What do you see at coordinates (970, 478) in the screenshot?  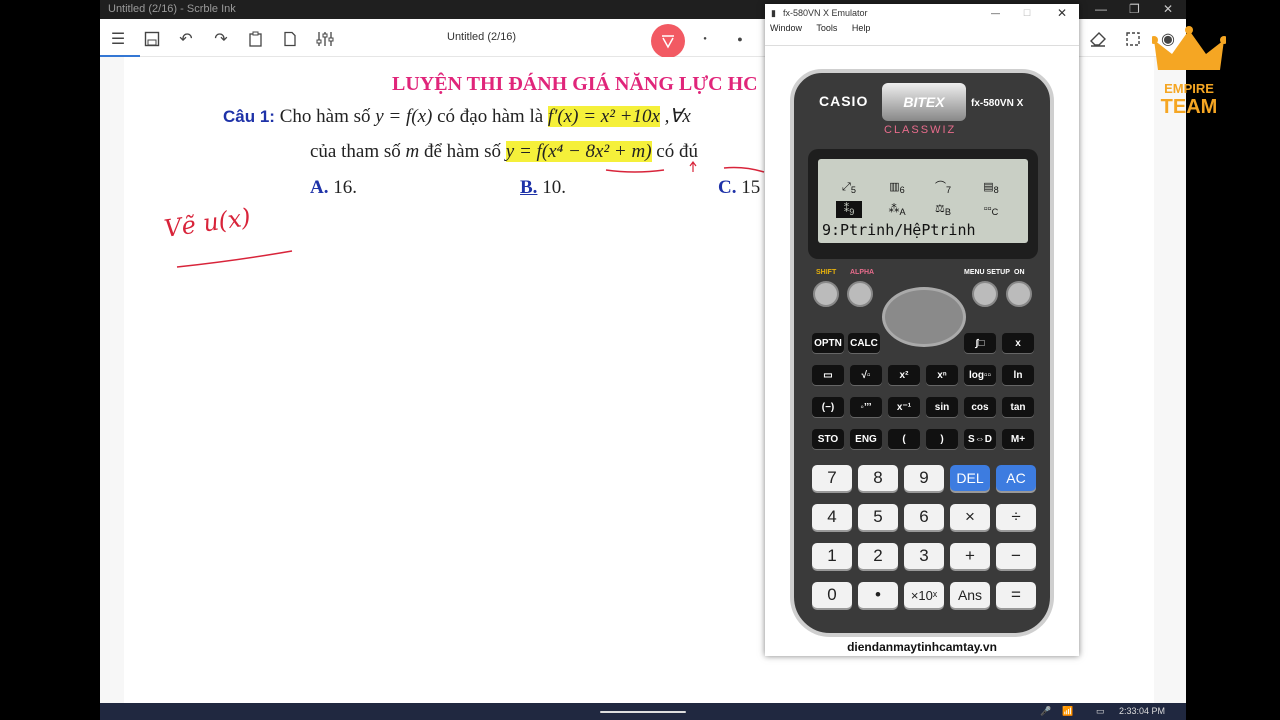 I see `key-del: DEL` at bounding box center [970, 478].